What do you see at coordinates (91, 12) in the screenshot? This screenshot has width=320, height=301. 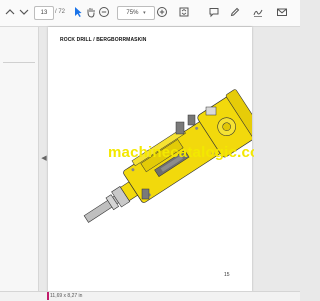 I see `hand-icon` at bounding box center [91, 12].